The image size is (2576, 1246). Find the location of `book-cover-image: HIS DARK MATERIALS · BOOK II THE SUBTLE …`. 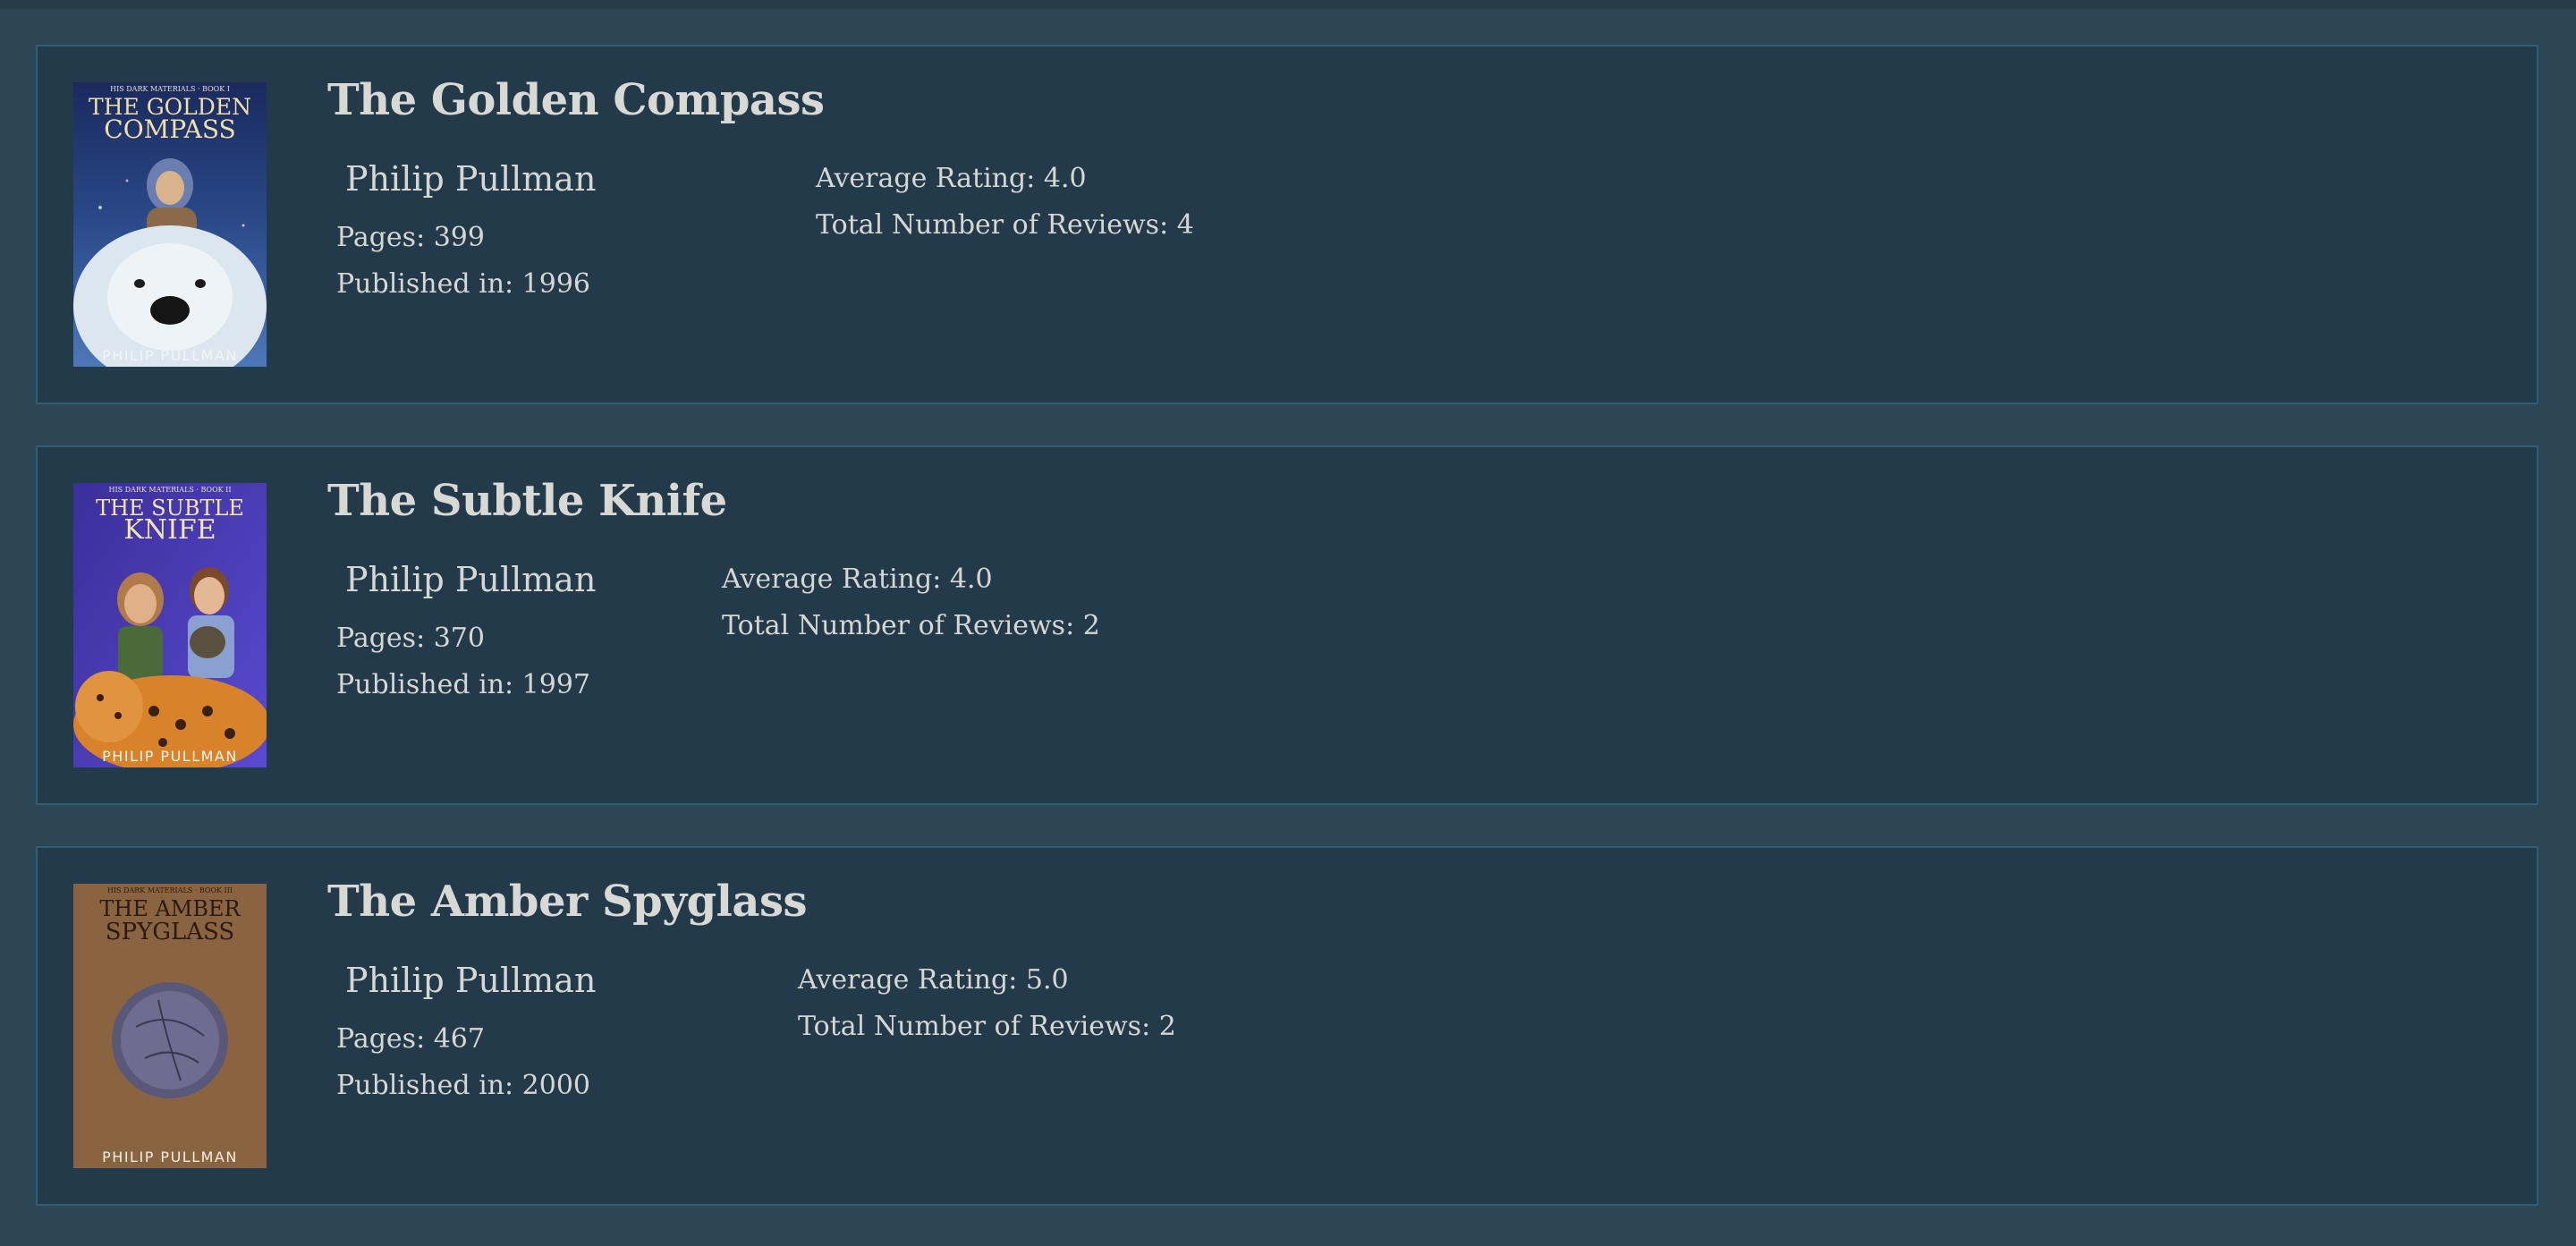

book-cover-image: HIS DARK MATERIALS · BOOK II THE SUBTLE … is located at coordinates (170, 625).